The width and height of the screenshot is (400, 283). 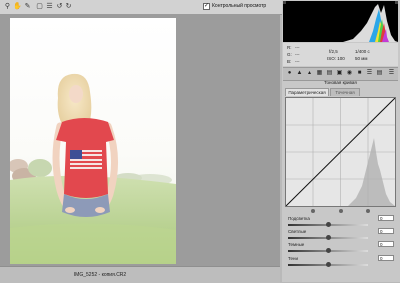 I want to click on highlight-clipping-icon, so click(x=396, y=2).